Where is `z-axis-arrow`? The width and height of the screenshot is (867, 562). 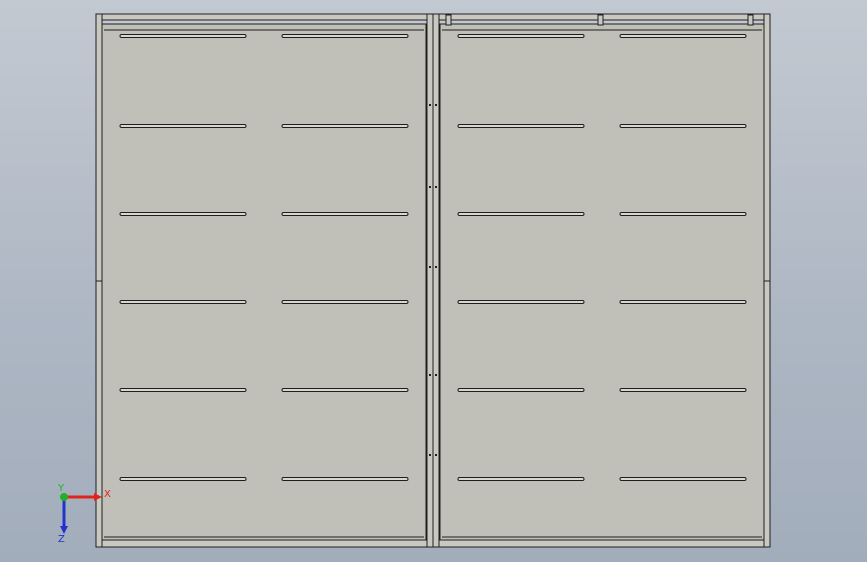 z-axis-arrow is located at coordinates (64, 530).